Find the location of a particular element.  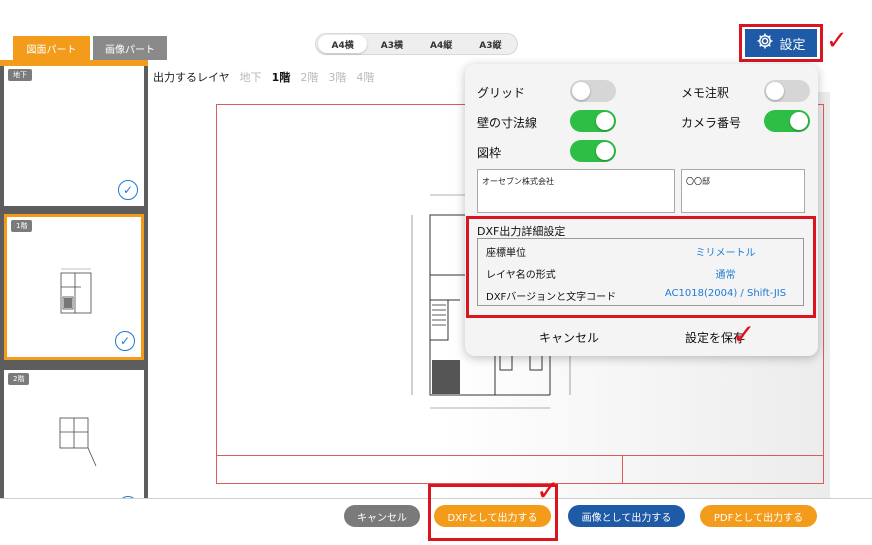

layer-basement: 地下 is located at coordinates (251, 77).